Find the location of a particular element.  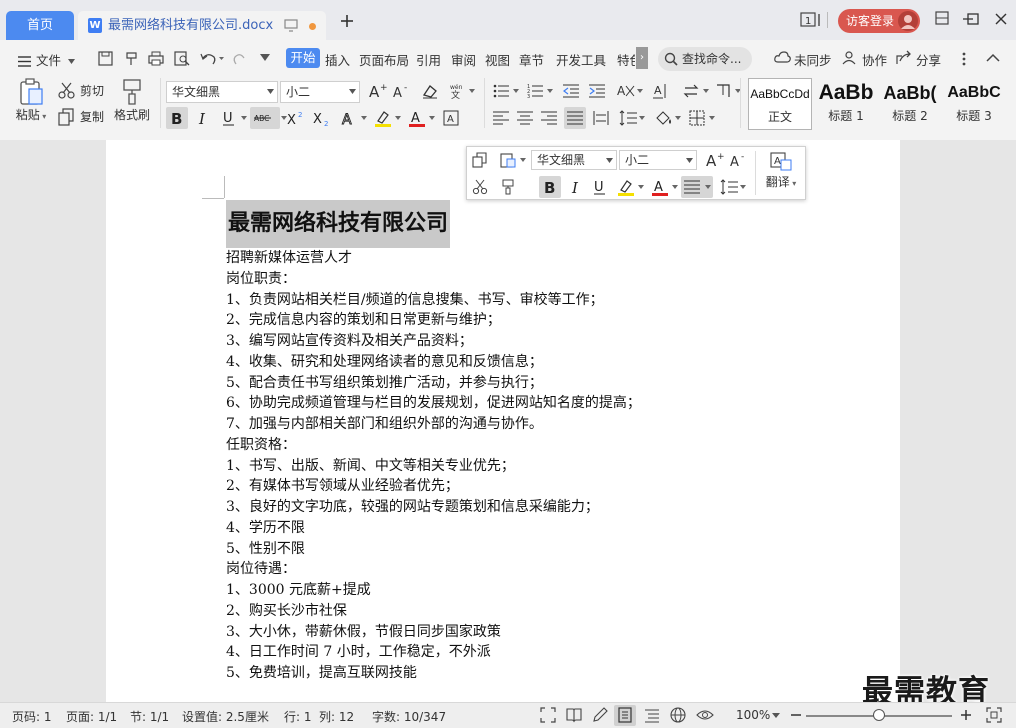

outline-view-icon is located at coordinates (652, 715).